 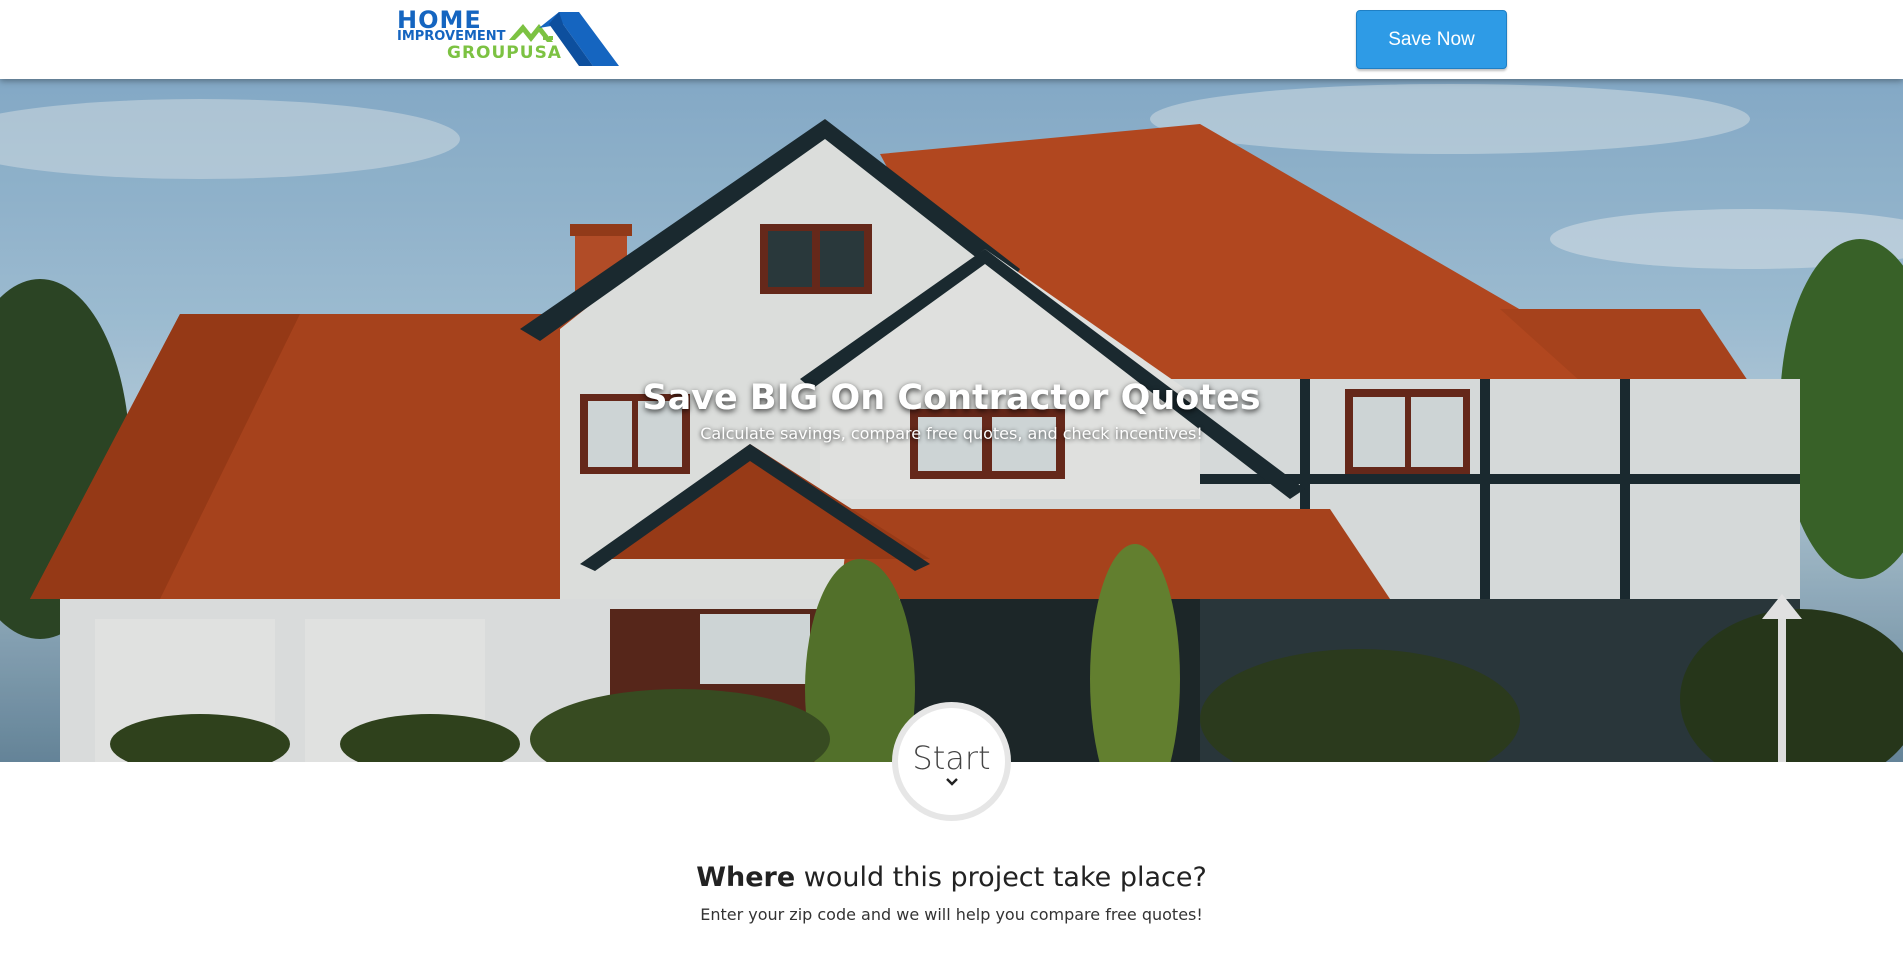 What do you see at coordinates (1001, 877) in the screenshot?
I see `question-rest: would this project take place?` at bounding box center [1001, 877].